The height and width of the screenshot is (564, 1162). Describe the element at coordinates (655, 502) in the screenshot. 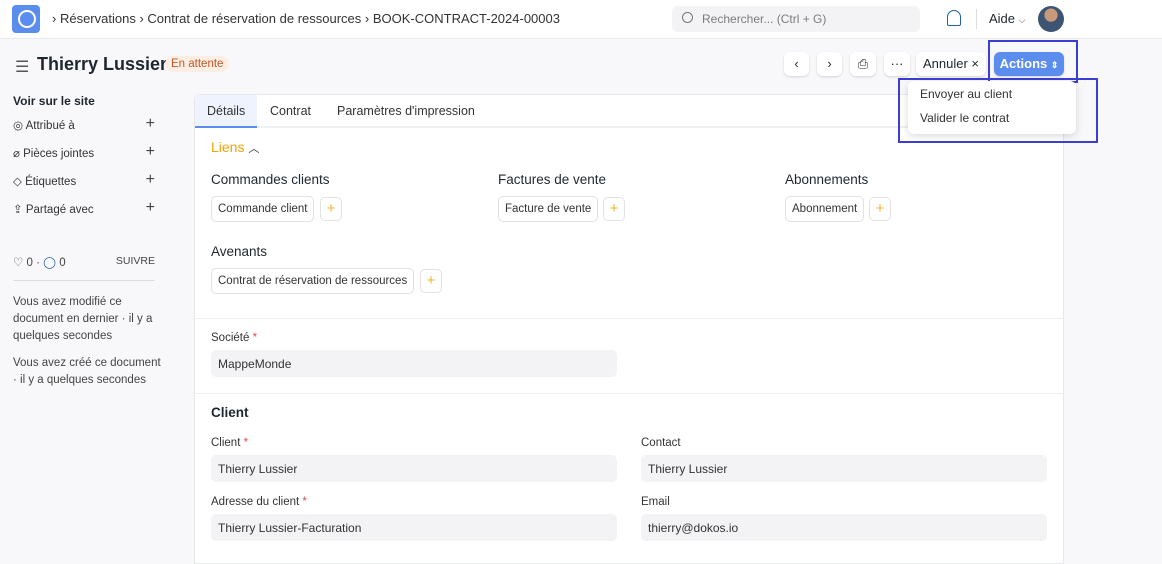

I see `email-label: Email` at that location.